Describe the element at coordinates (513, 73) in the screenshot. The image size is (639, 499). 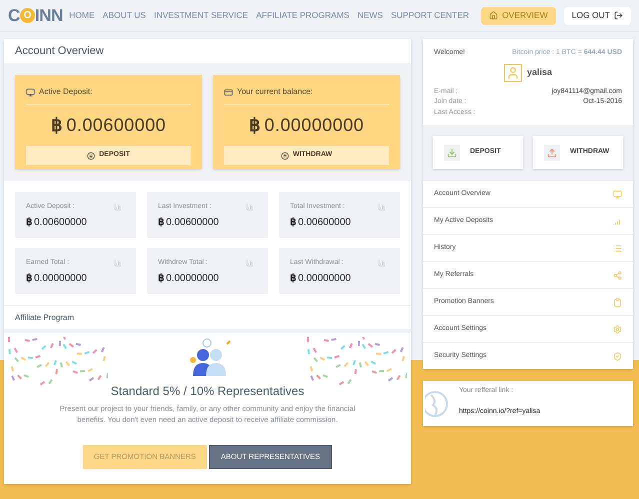
I see `avatar-icon` at that location.